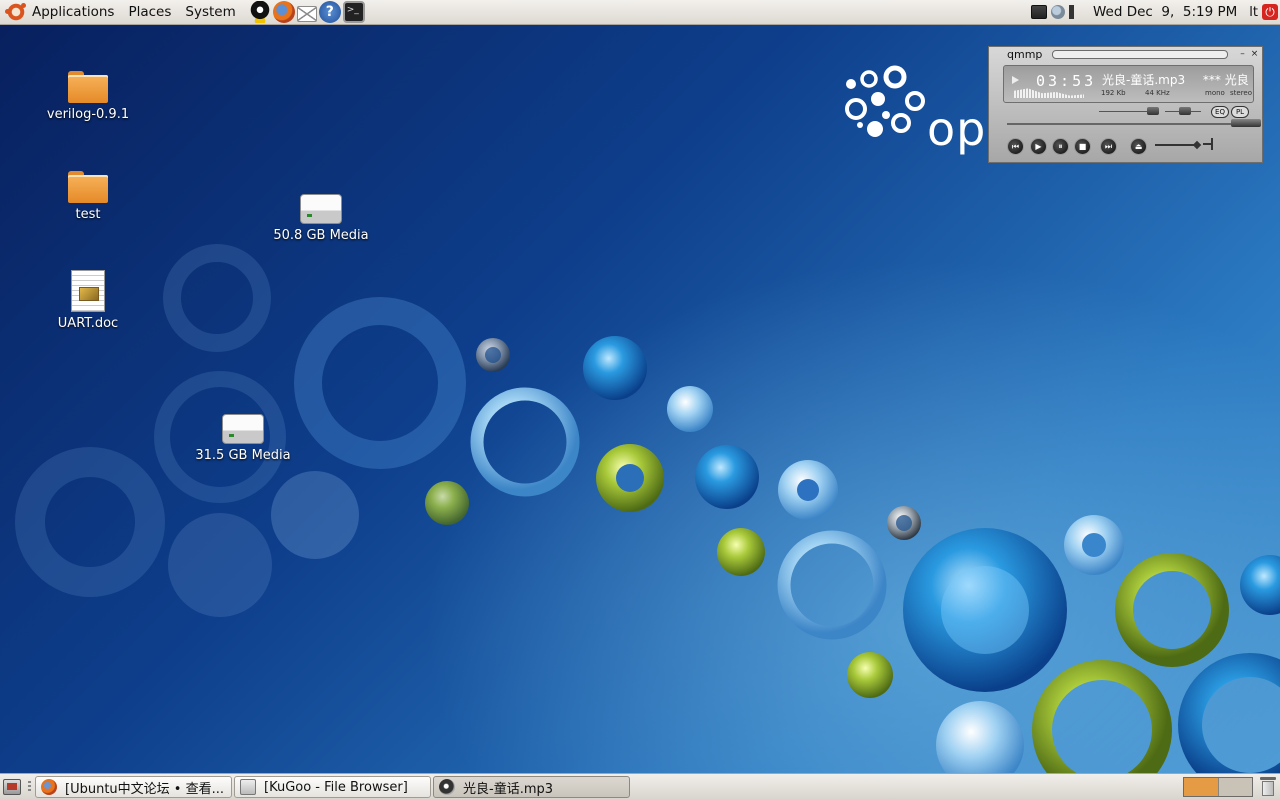 The height and width of the screenshot is (800, 1280). I want to click on terminal-icon: >_, so click(353, 12).